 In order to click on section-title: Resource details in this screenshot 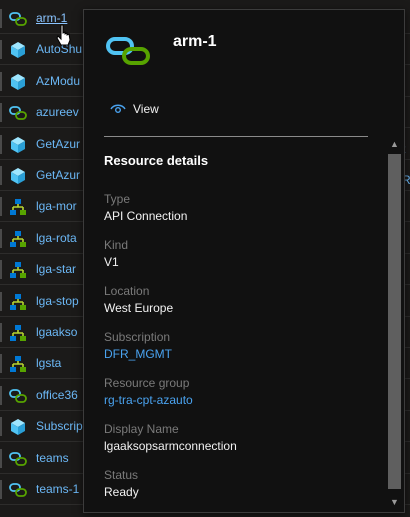, I will do `click(156, 160)`.